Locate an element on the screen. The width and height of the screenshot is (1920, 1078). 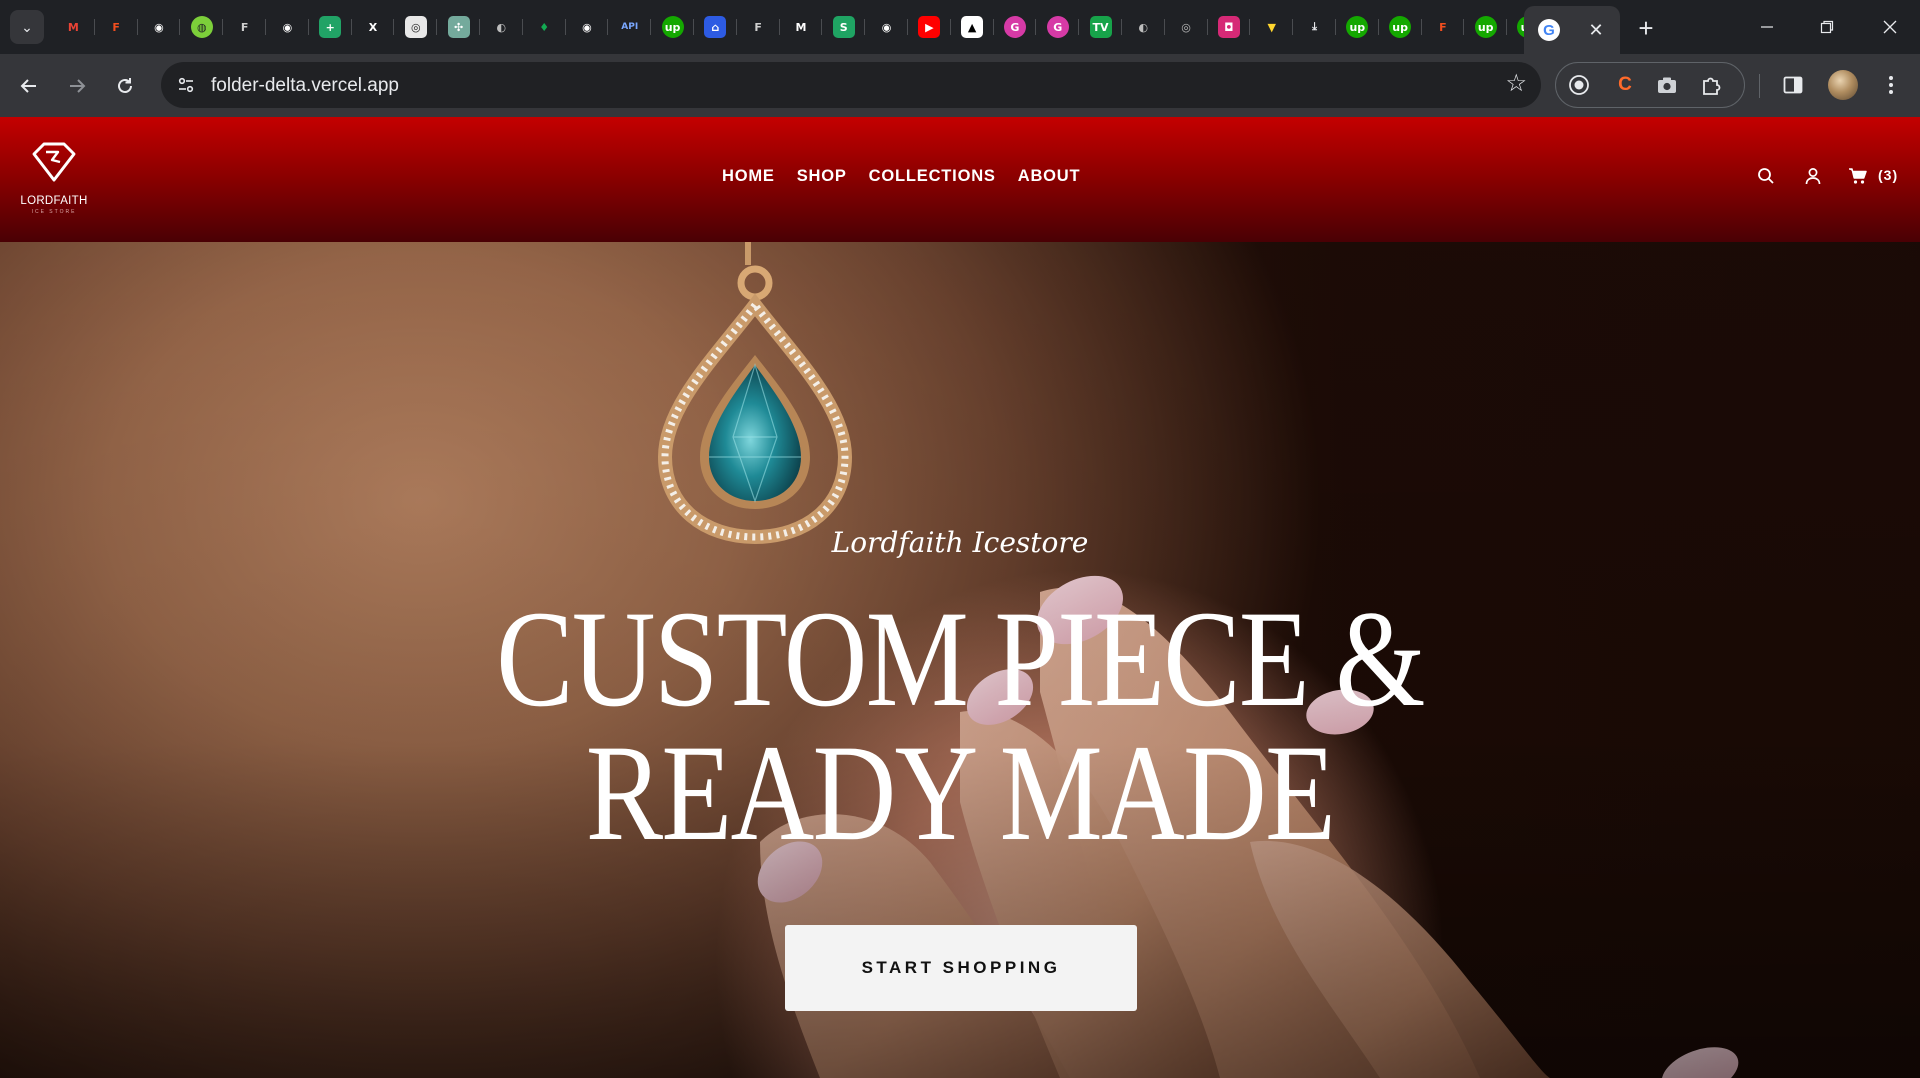
address-bar: folder-delta.vercel.app ☆ is located at coordinates (851, 85).